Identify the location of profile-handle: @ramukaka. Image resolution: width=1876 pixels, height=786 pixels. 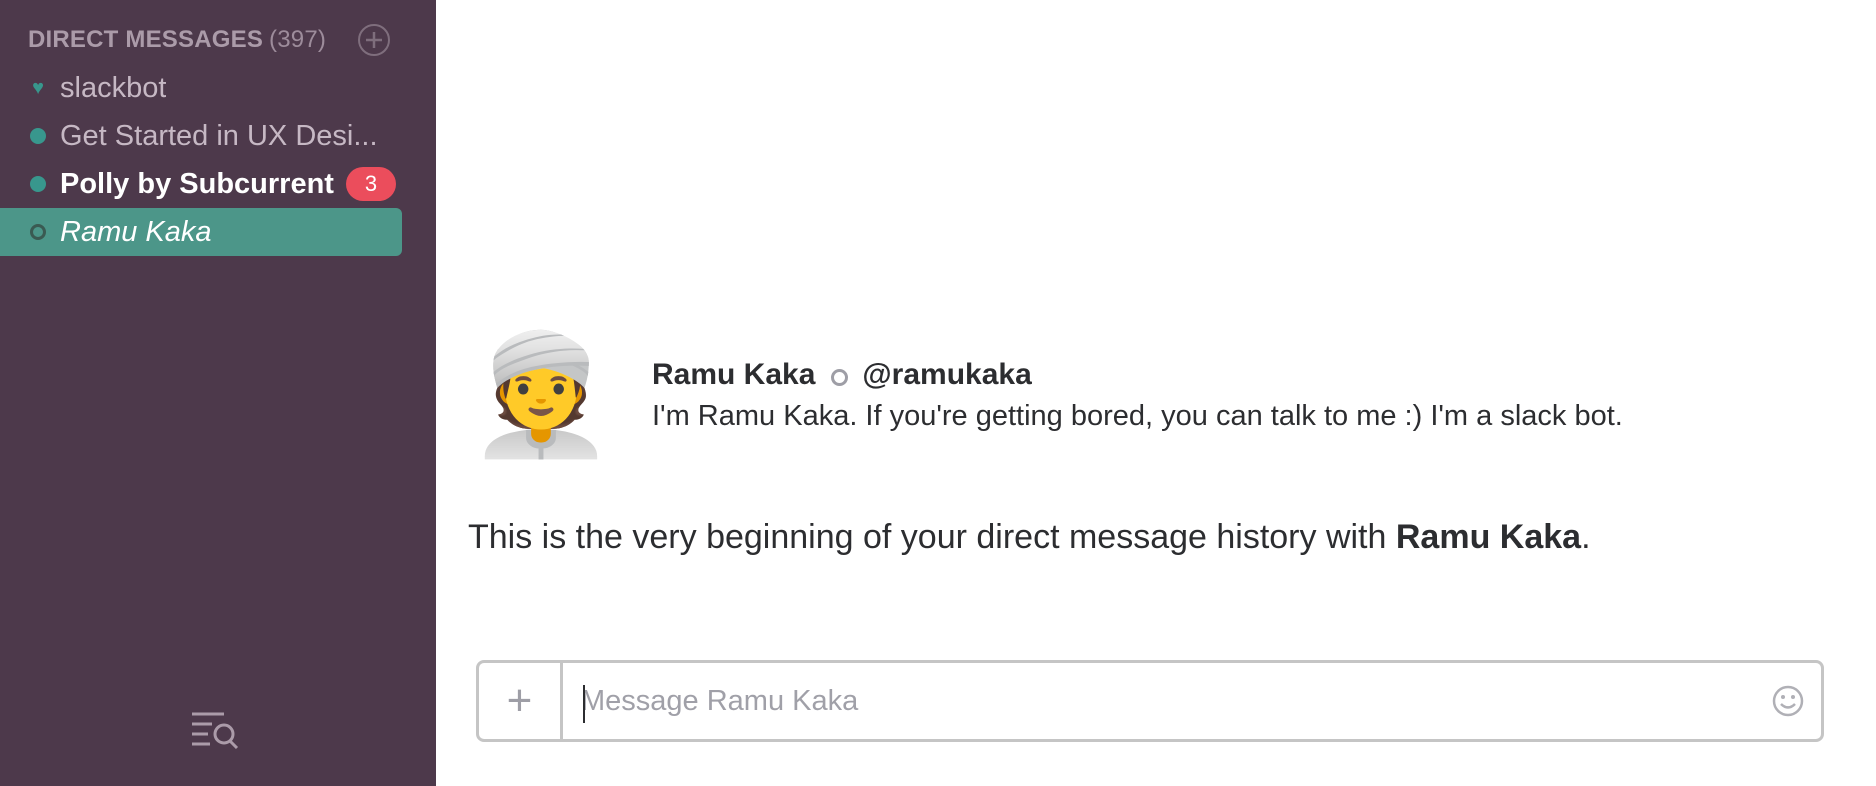
(946, 375).